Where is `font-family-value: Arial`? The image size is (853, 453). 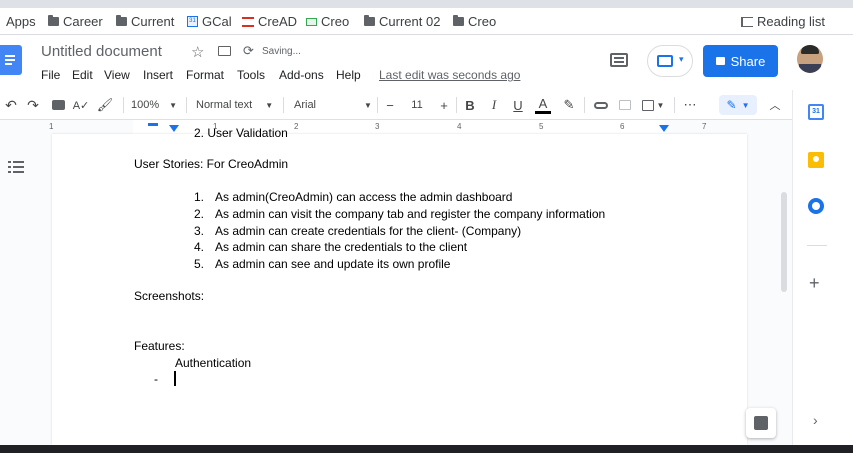 font-family-value: Arial is located at coordinates (305, 105).